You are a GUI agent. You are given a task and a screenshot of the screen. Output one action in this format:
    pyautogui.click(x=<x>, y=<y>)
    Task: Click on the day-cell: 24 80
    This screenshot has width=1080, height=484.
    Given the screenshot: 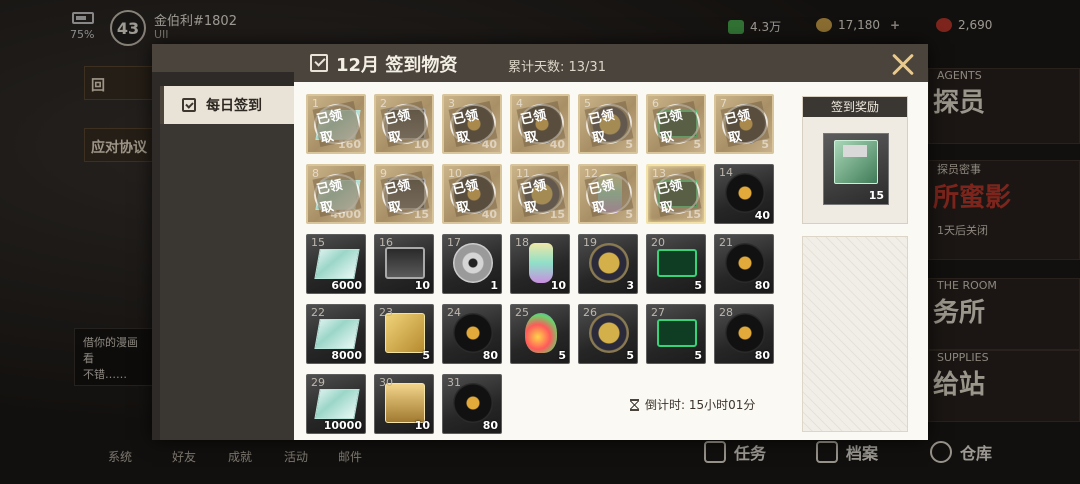 What is the action you would take?
    pyautogui.click(x=472, y=334)
    